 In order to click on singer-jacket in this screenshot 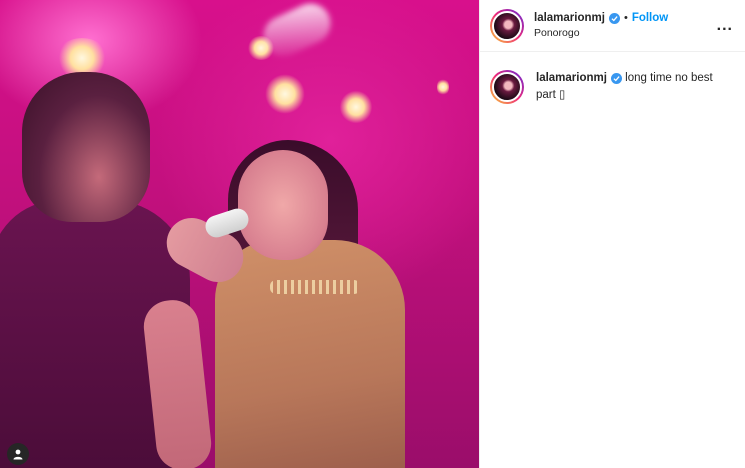, I will do `click(310, 354)`.